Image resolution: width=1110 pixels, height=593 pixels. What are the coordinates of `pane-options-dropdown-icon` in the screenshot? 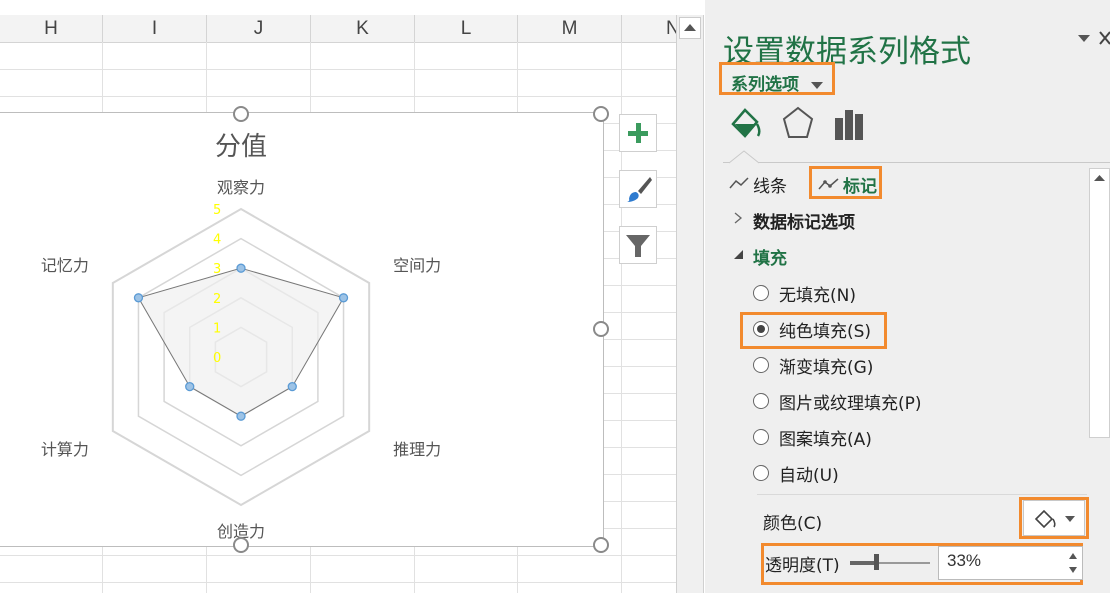 It's located at (1084, 38).